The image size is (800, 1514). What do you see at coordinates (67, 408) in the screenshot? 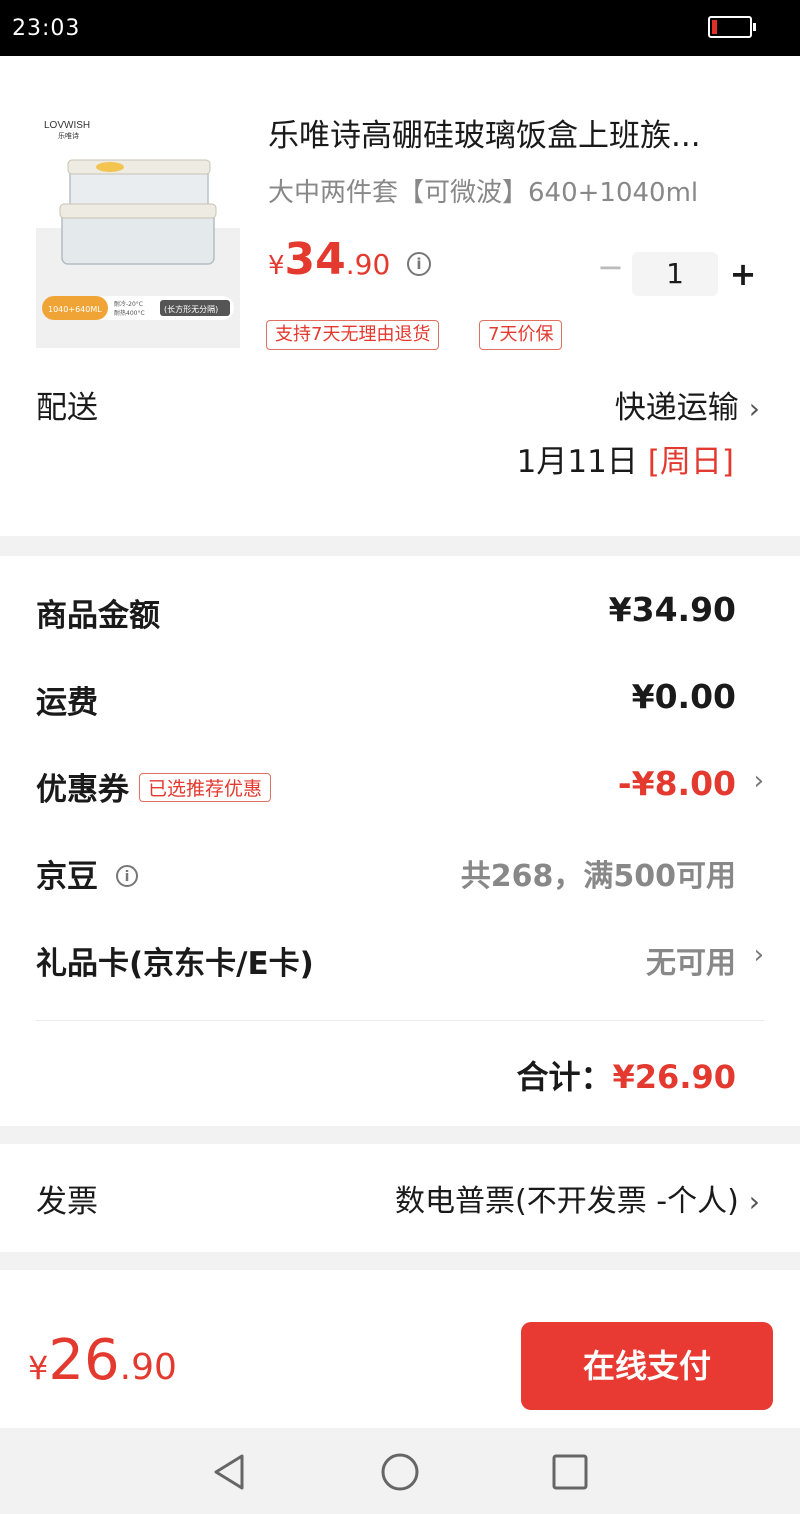
I see `shipping-label: 配送` at bounding box center [67, 408].